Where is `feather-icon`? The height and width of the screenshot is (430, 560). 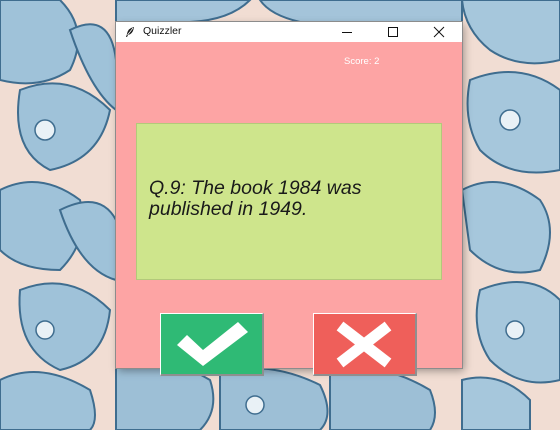 feather-icon is located at coordinates (130, 32).